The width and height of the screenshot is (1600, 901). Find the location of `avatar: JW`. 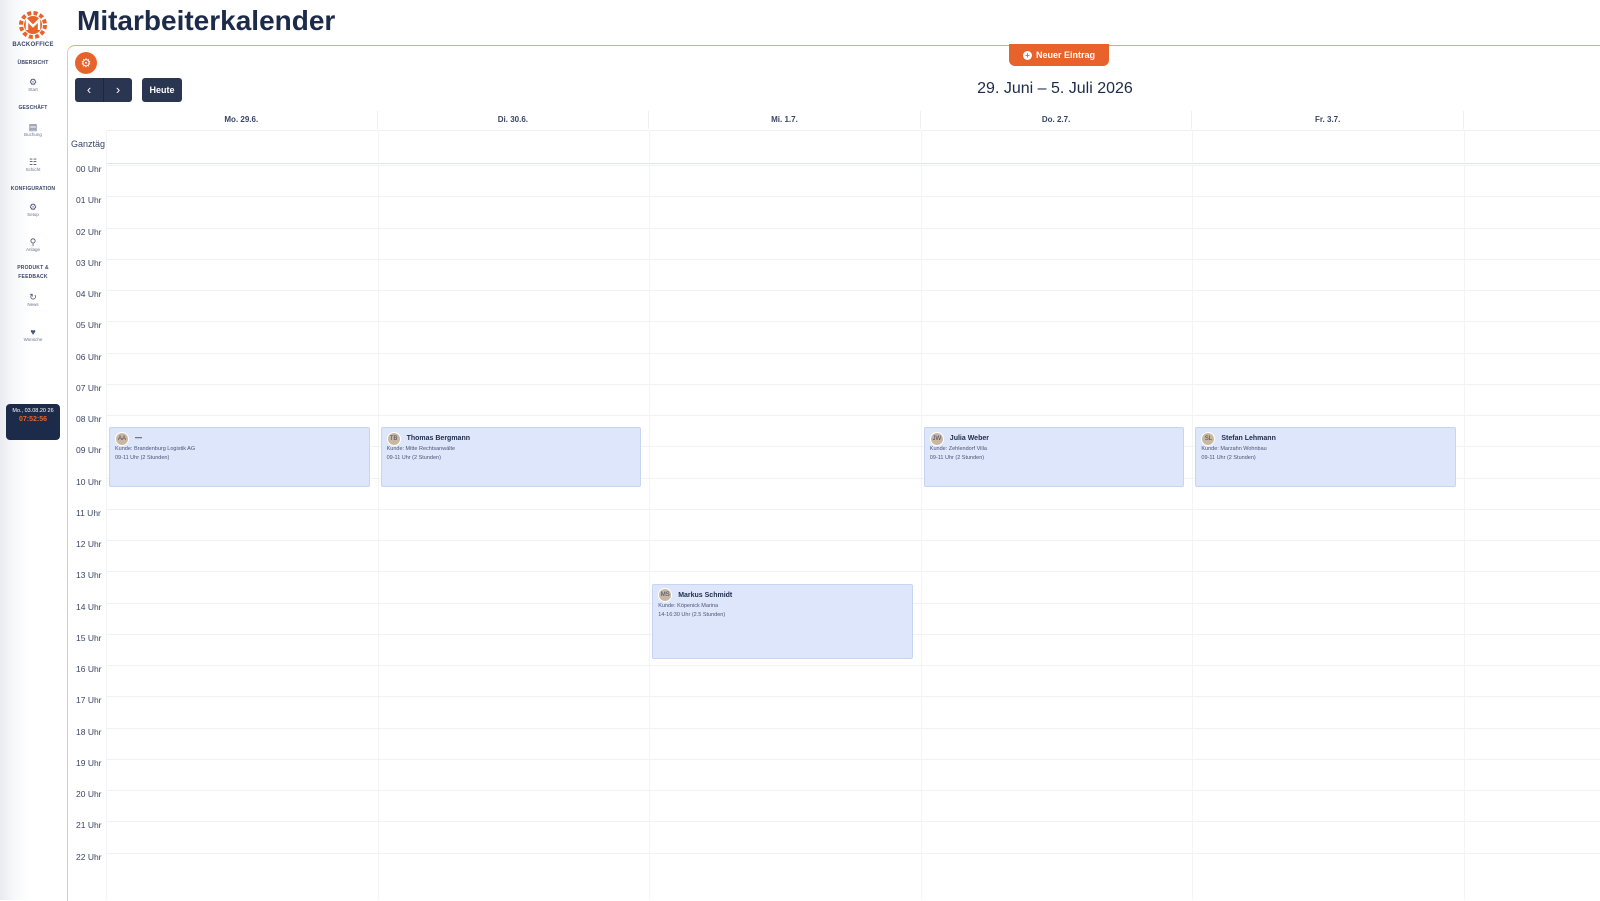

avatar: JW is located at coordinates (936, 438).